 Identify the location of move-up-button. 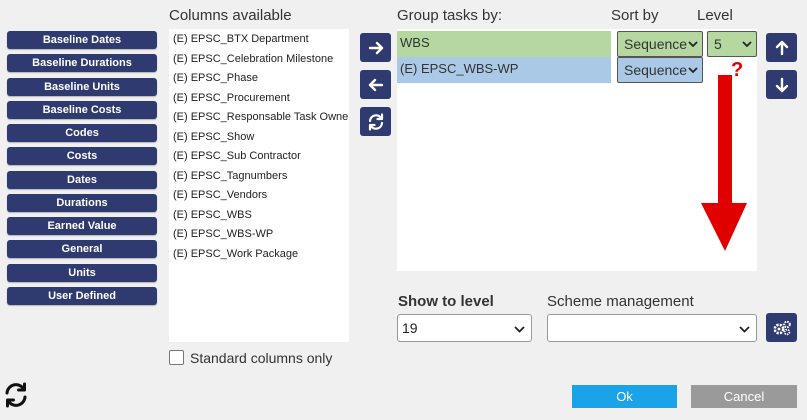
(781, 47).